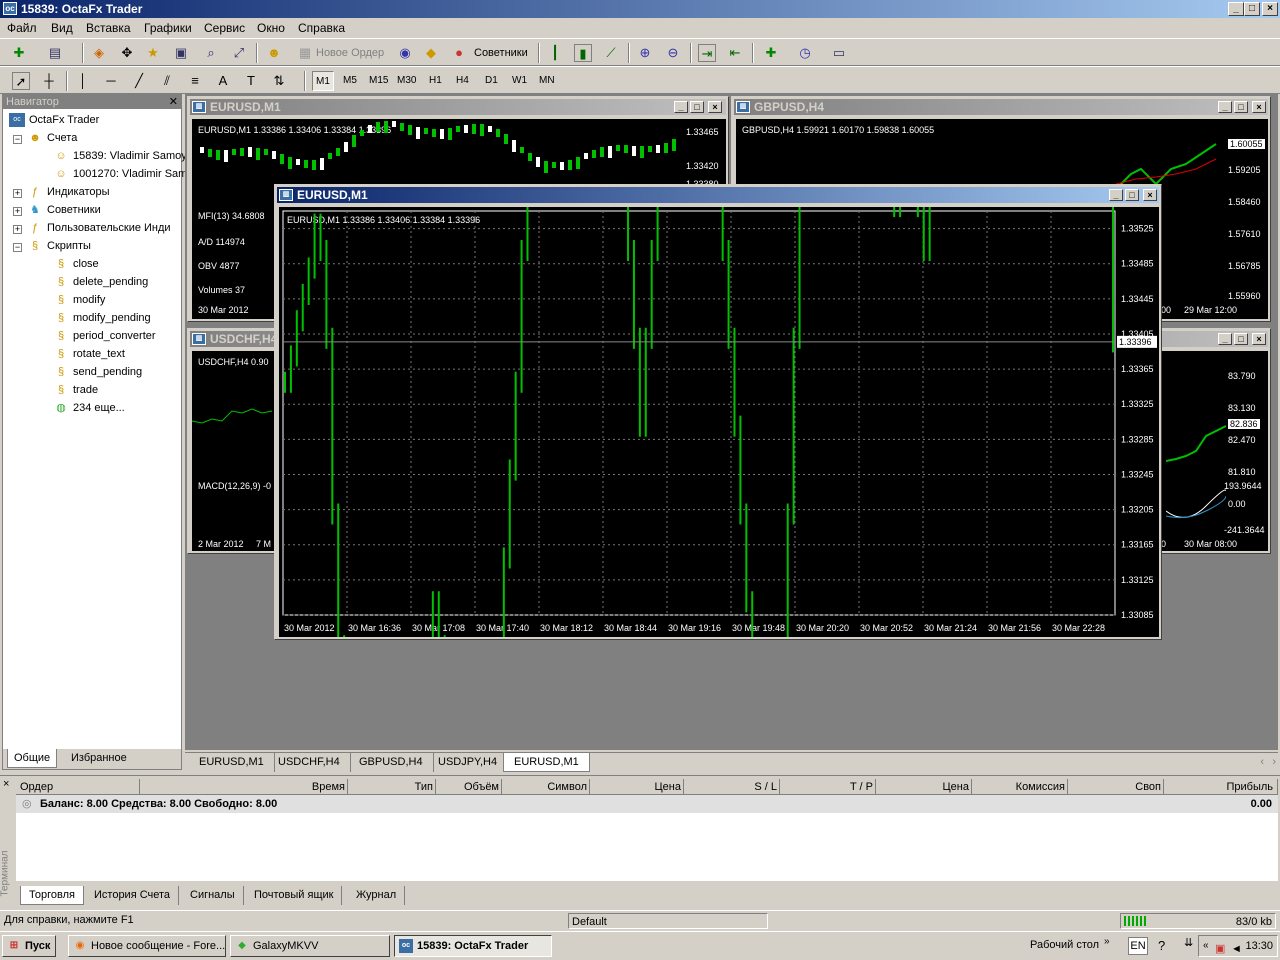 This screenshot has height=960, width=1280. I want to click on alert-icon: ◆, so click(431, 53).